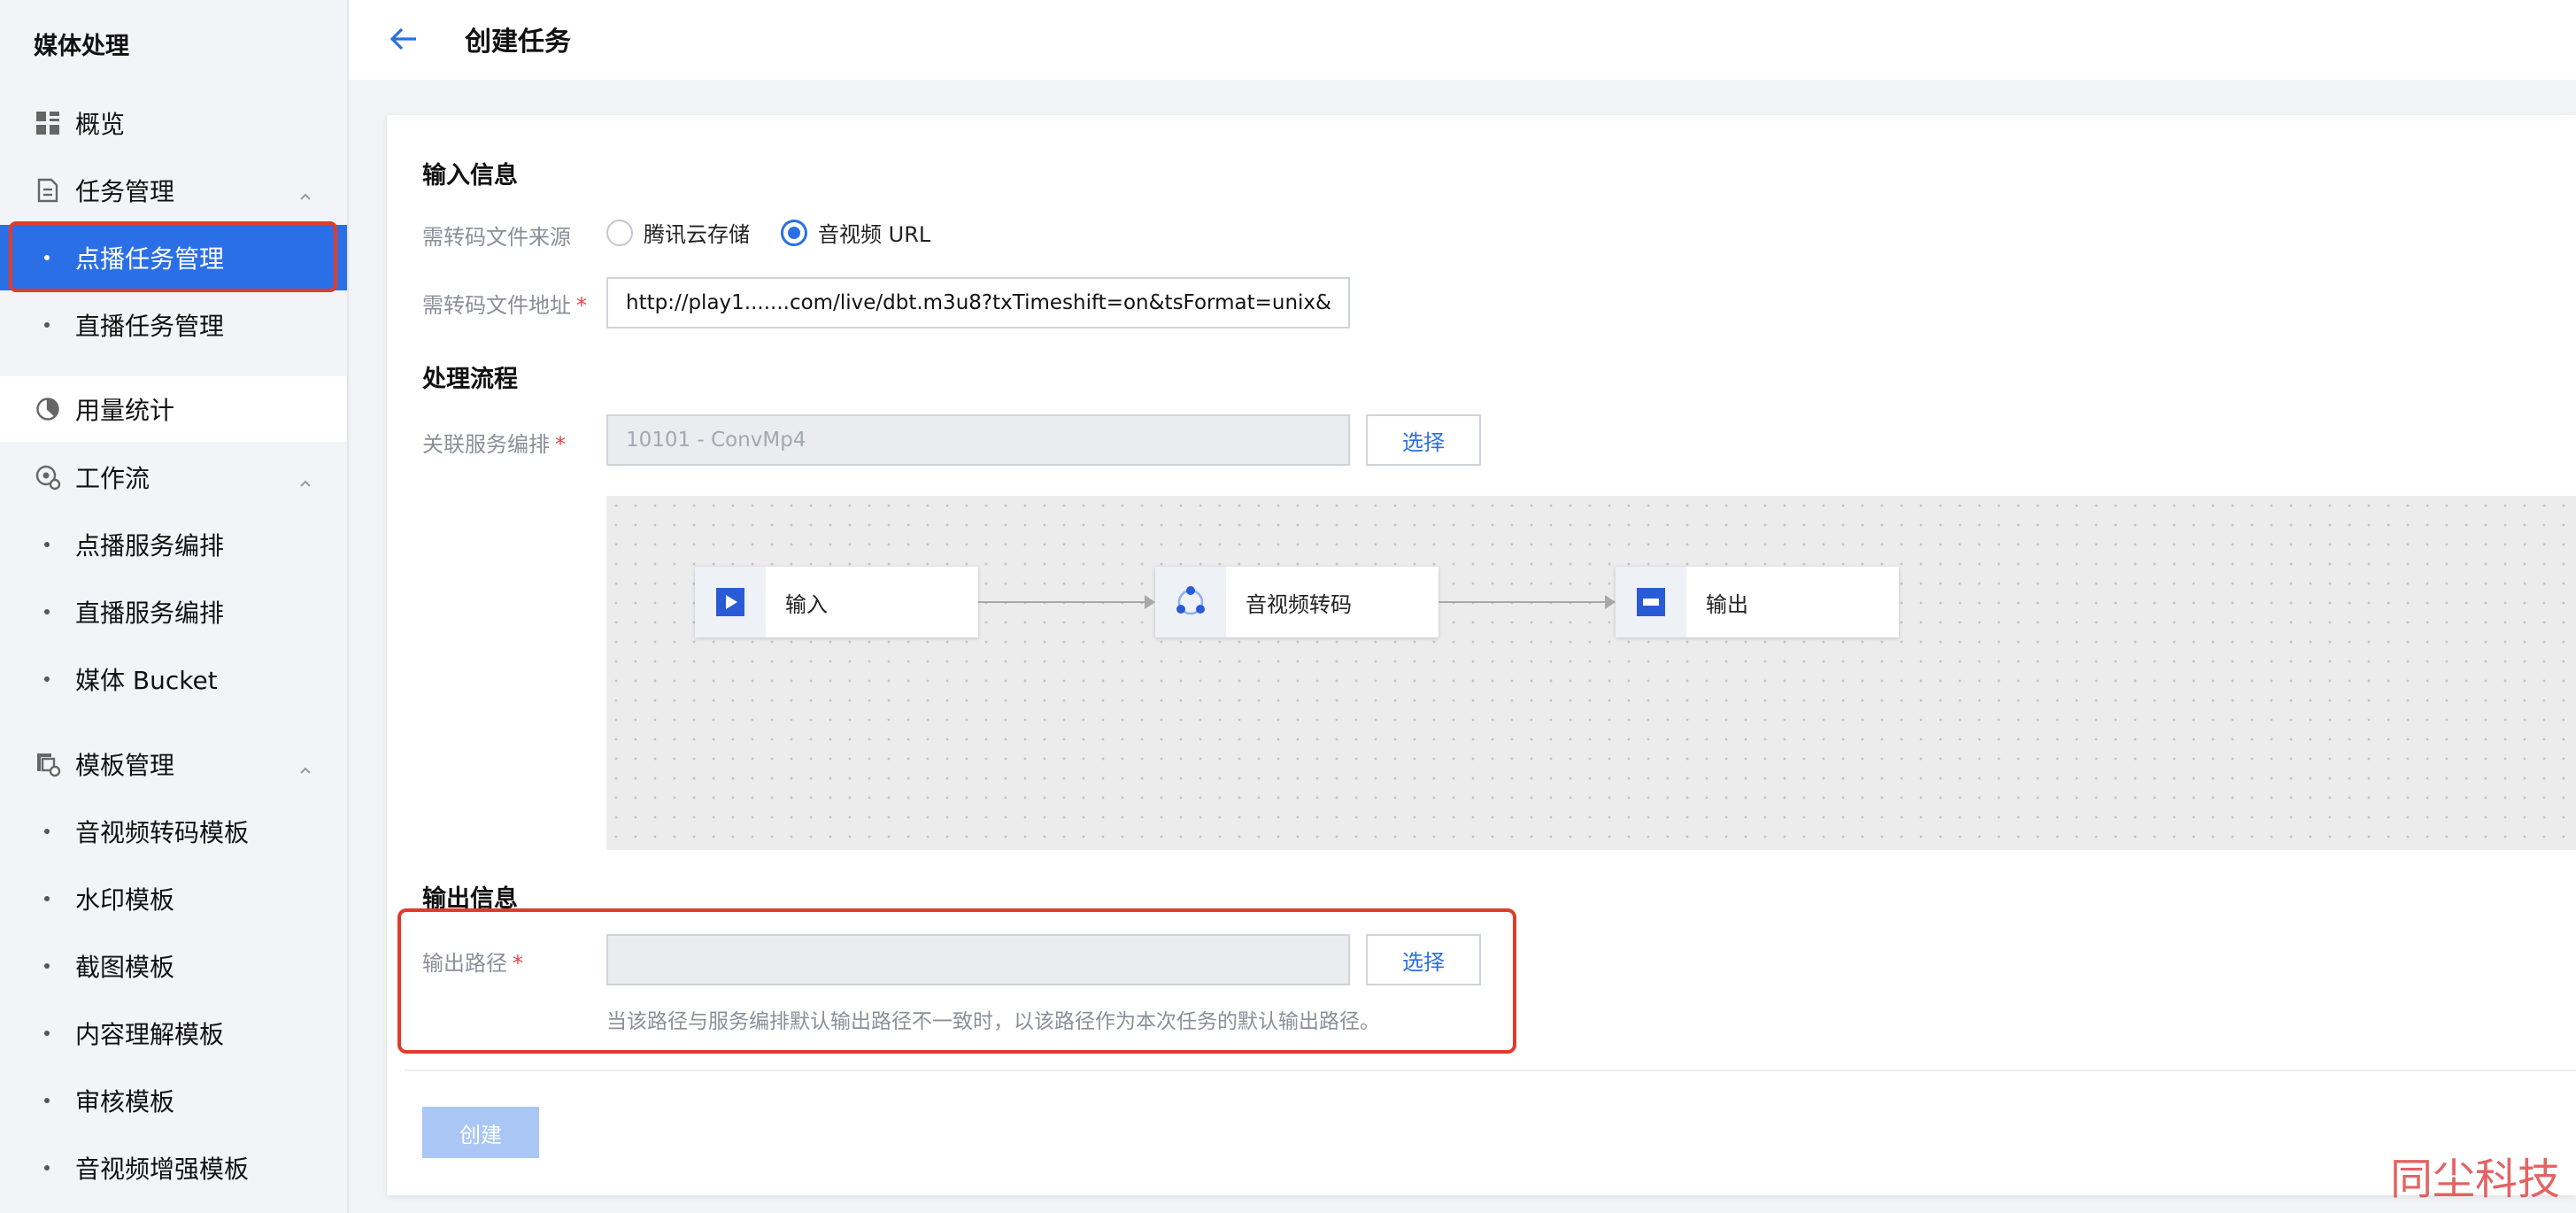  I want to click on output-icon, so click(1651, 602).